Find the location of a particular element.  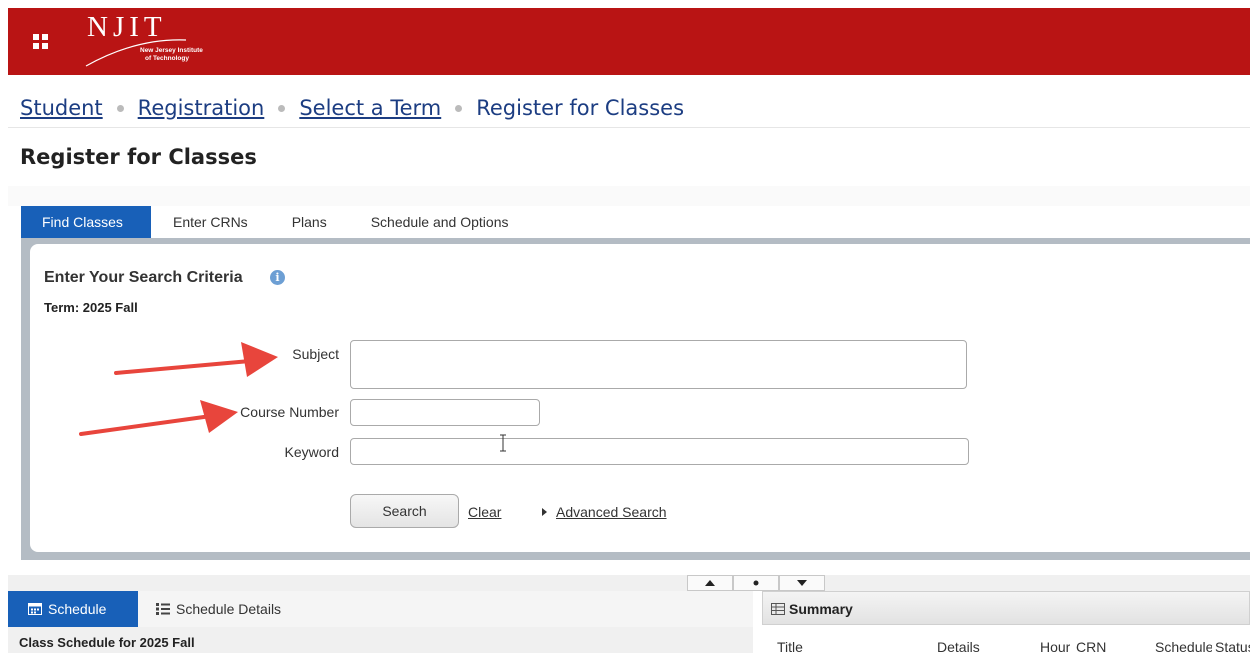

table-icon is located at coordinates (778, 609).